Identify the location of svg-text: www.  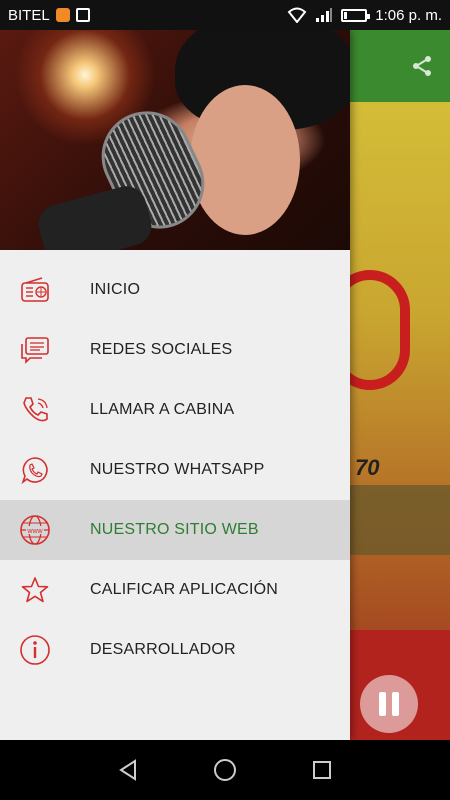
(34, 531).